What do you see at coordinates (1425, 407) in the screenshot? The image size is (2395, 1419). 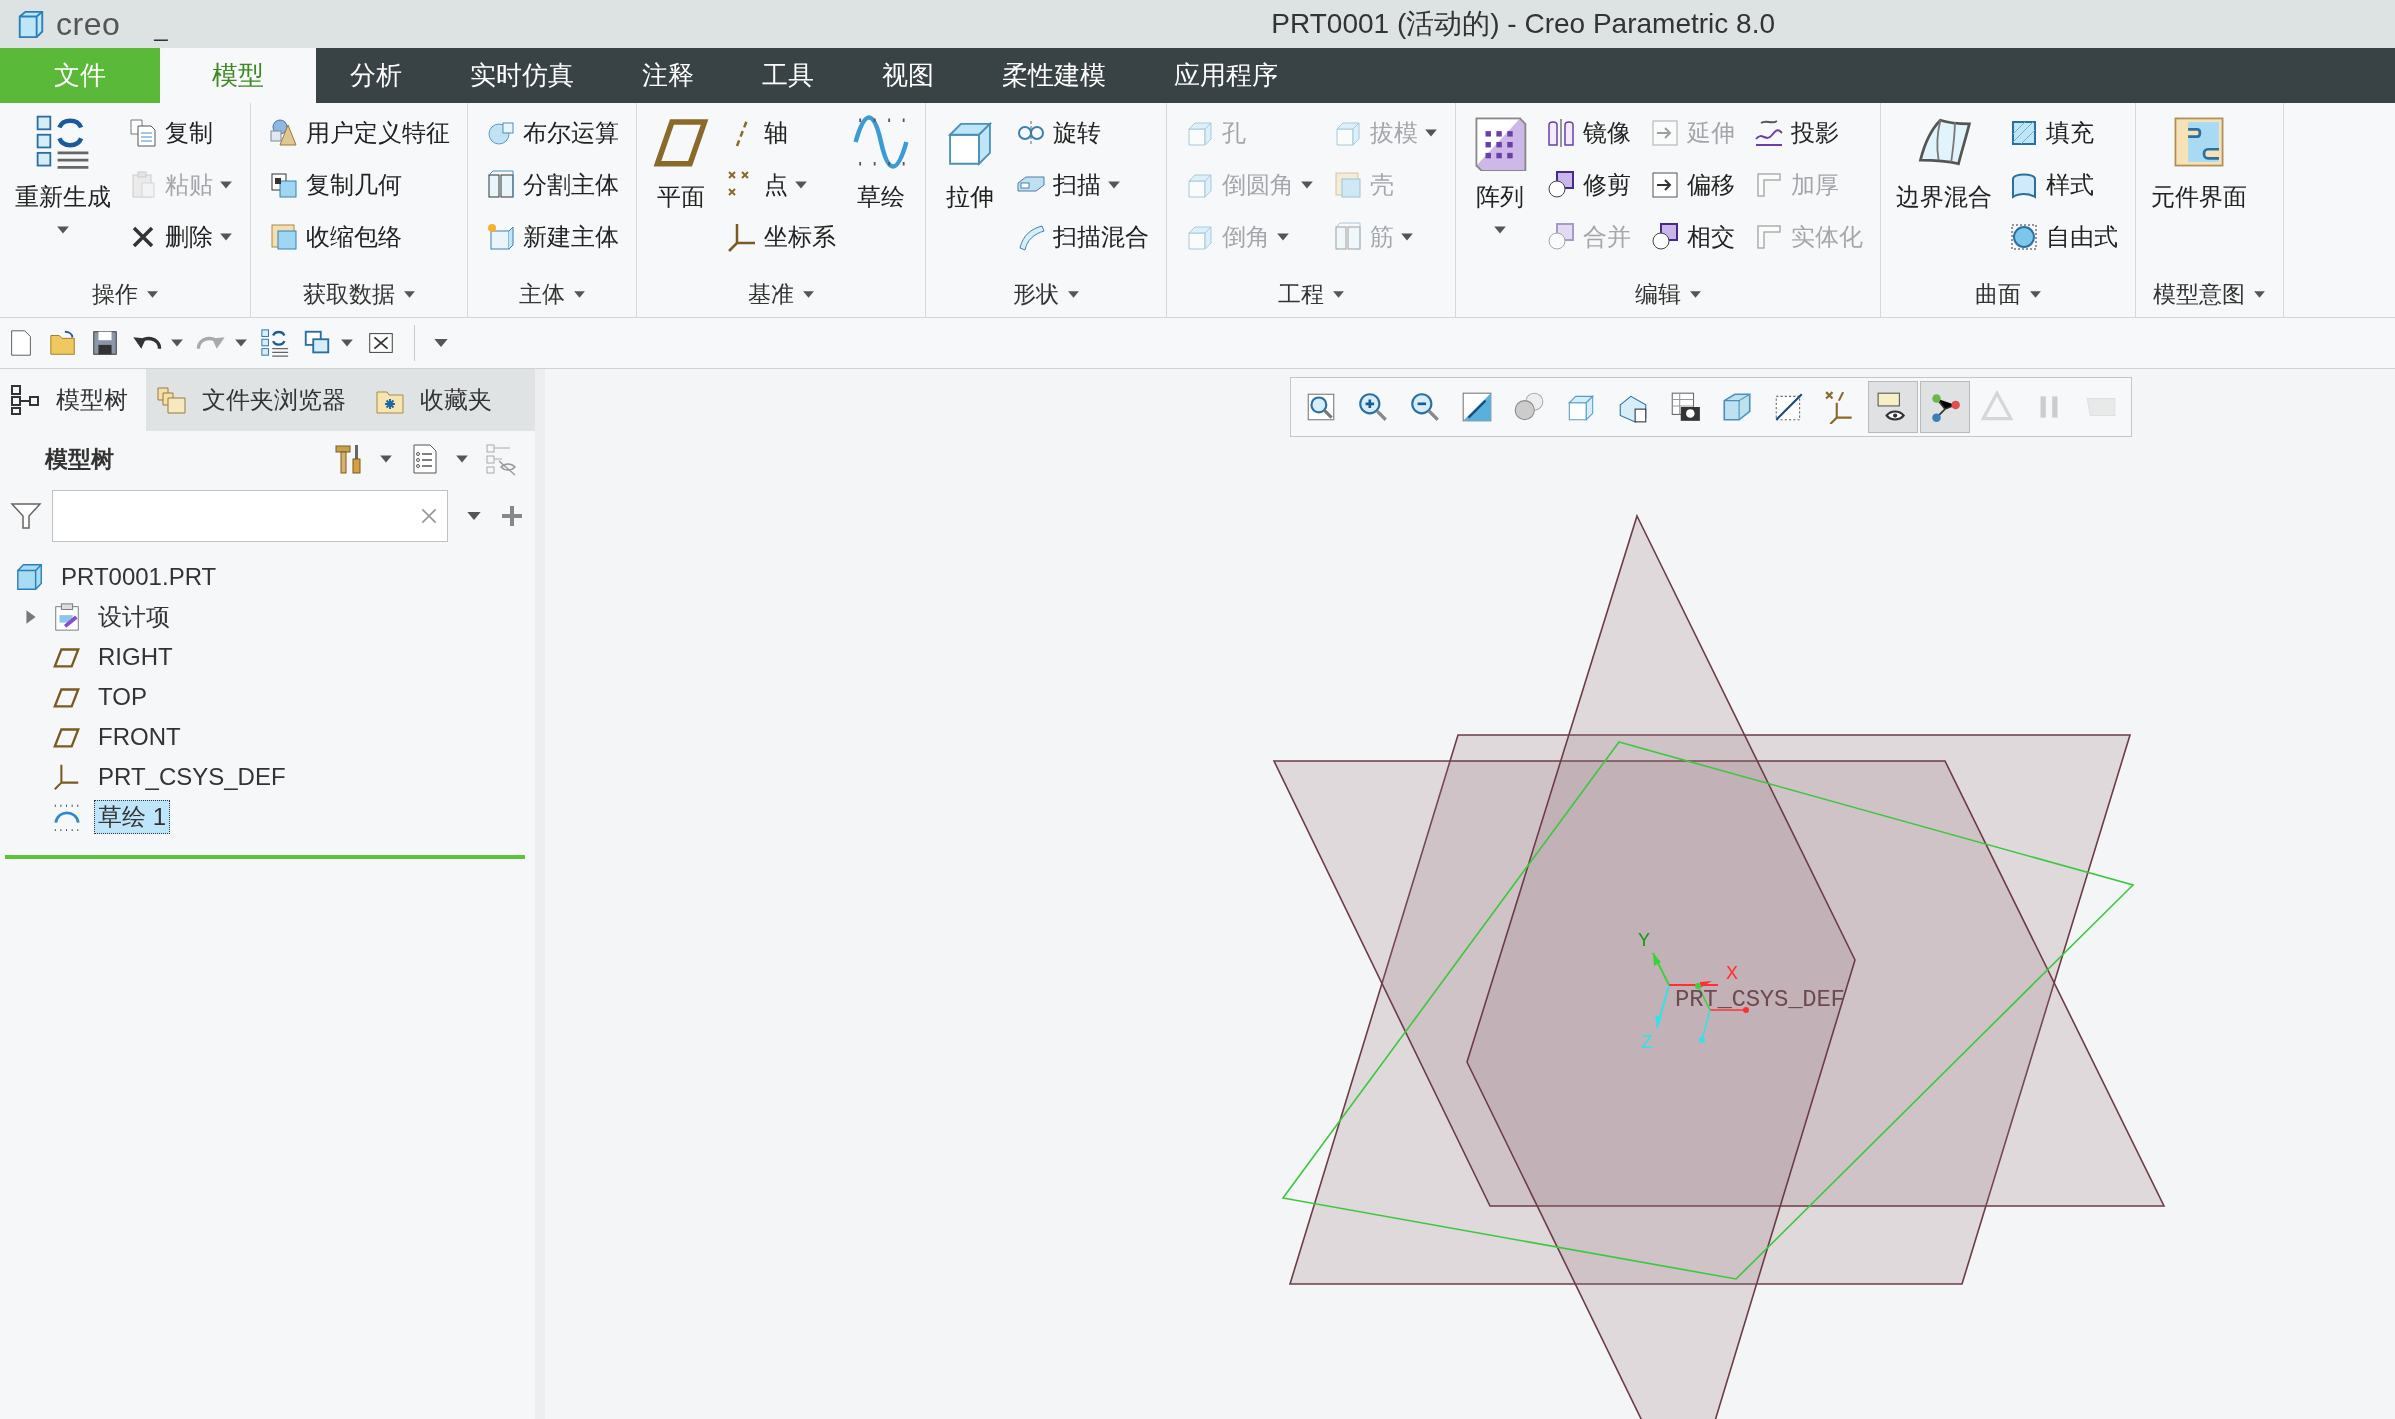 I see `zoom-out-icon` at bounding box center [1425, 407].